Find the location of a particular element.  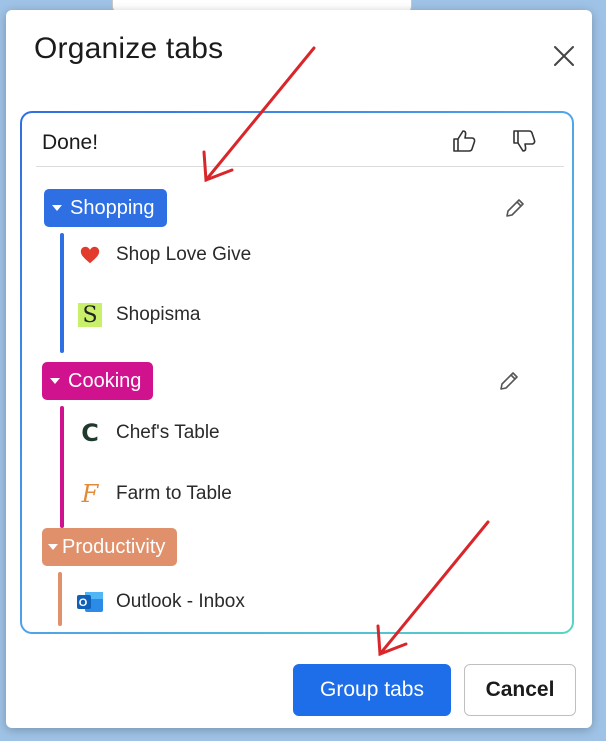

tab-item: F Farm to Table is located at coordinates (154, 494).